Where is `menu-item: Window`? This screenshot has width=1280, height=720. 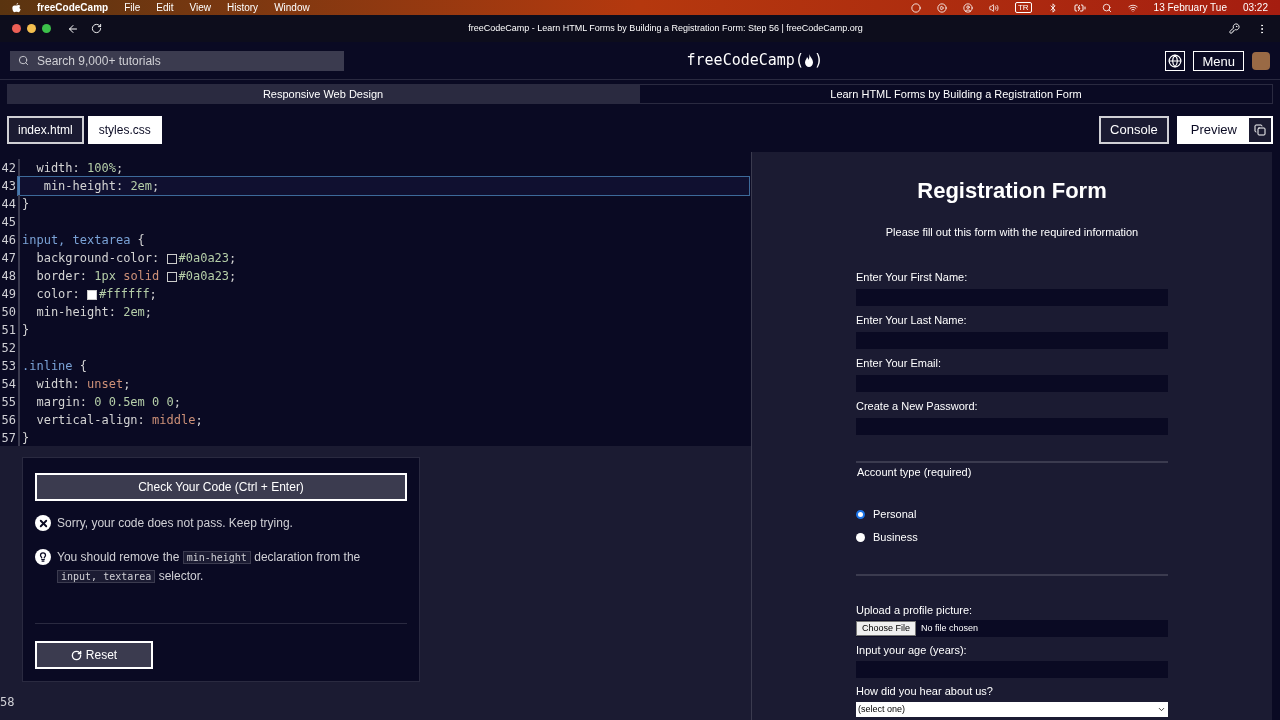
menu-item: Window is located at coordinates (292, 7).